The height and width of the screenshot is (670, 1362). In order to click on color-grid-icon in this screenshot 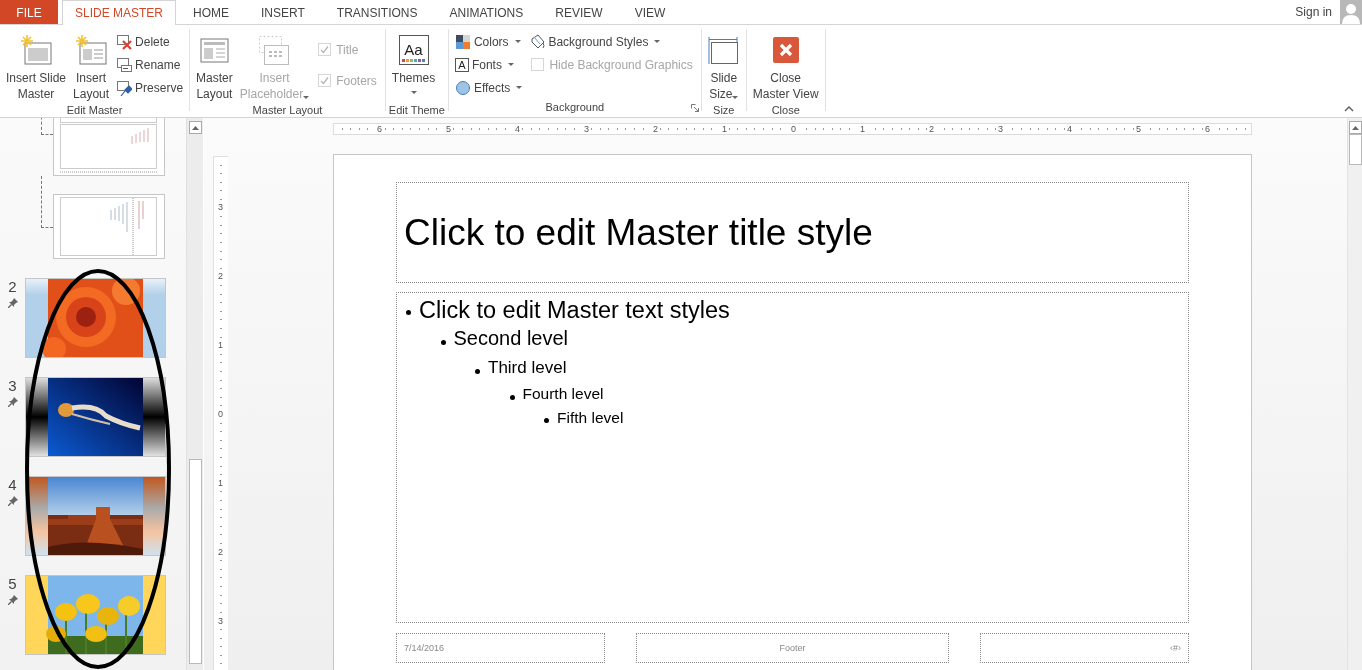, I will do `click(462, 41)`.